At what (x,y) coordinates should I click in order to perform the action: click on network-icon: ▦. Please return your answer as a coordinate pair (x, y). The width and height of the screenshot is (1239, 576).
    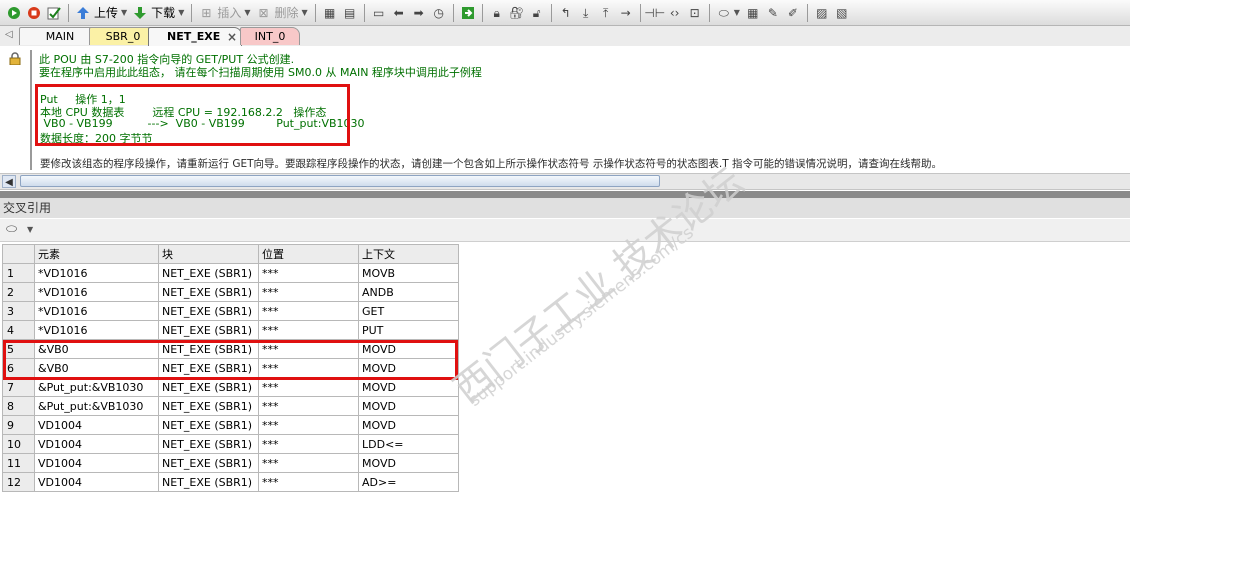
    Looking at the image, I should click on (330, 13).